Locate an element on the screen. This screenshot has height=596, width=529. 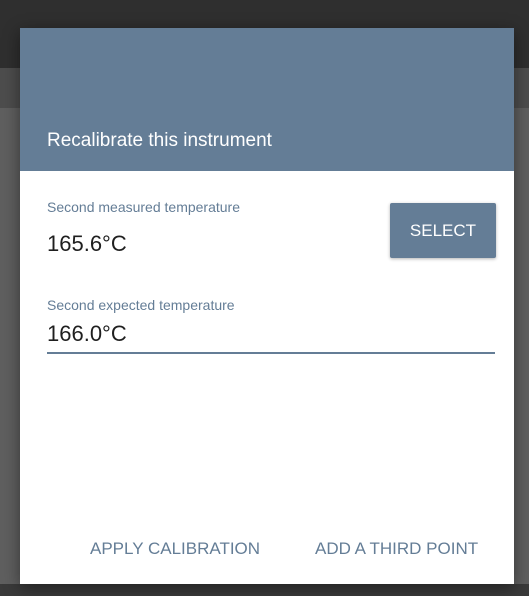
background-footer is located at coordinates (264, 590).